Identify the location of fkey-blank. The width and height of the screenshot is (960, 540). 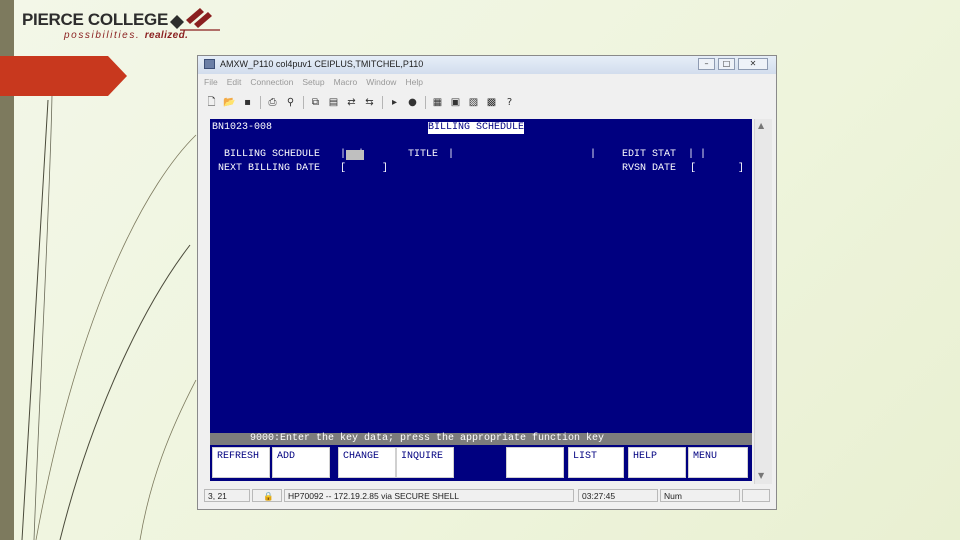
(535, 462).